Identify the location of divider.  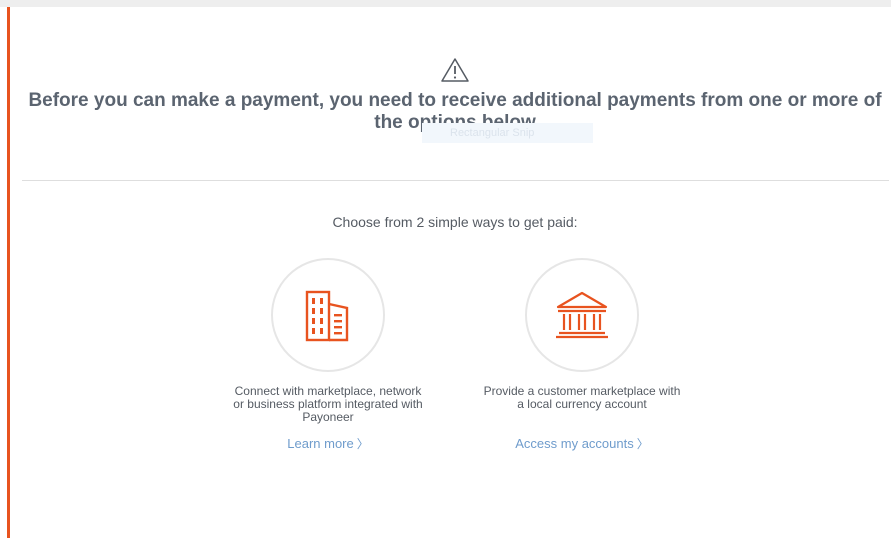
(455, 180).